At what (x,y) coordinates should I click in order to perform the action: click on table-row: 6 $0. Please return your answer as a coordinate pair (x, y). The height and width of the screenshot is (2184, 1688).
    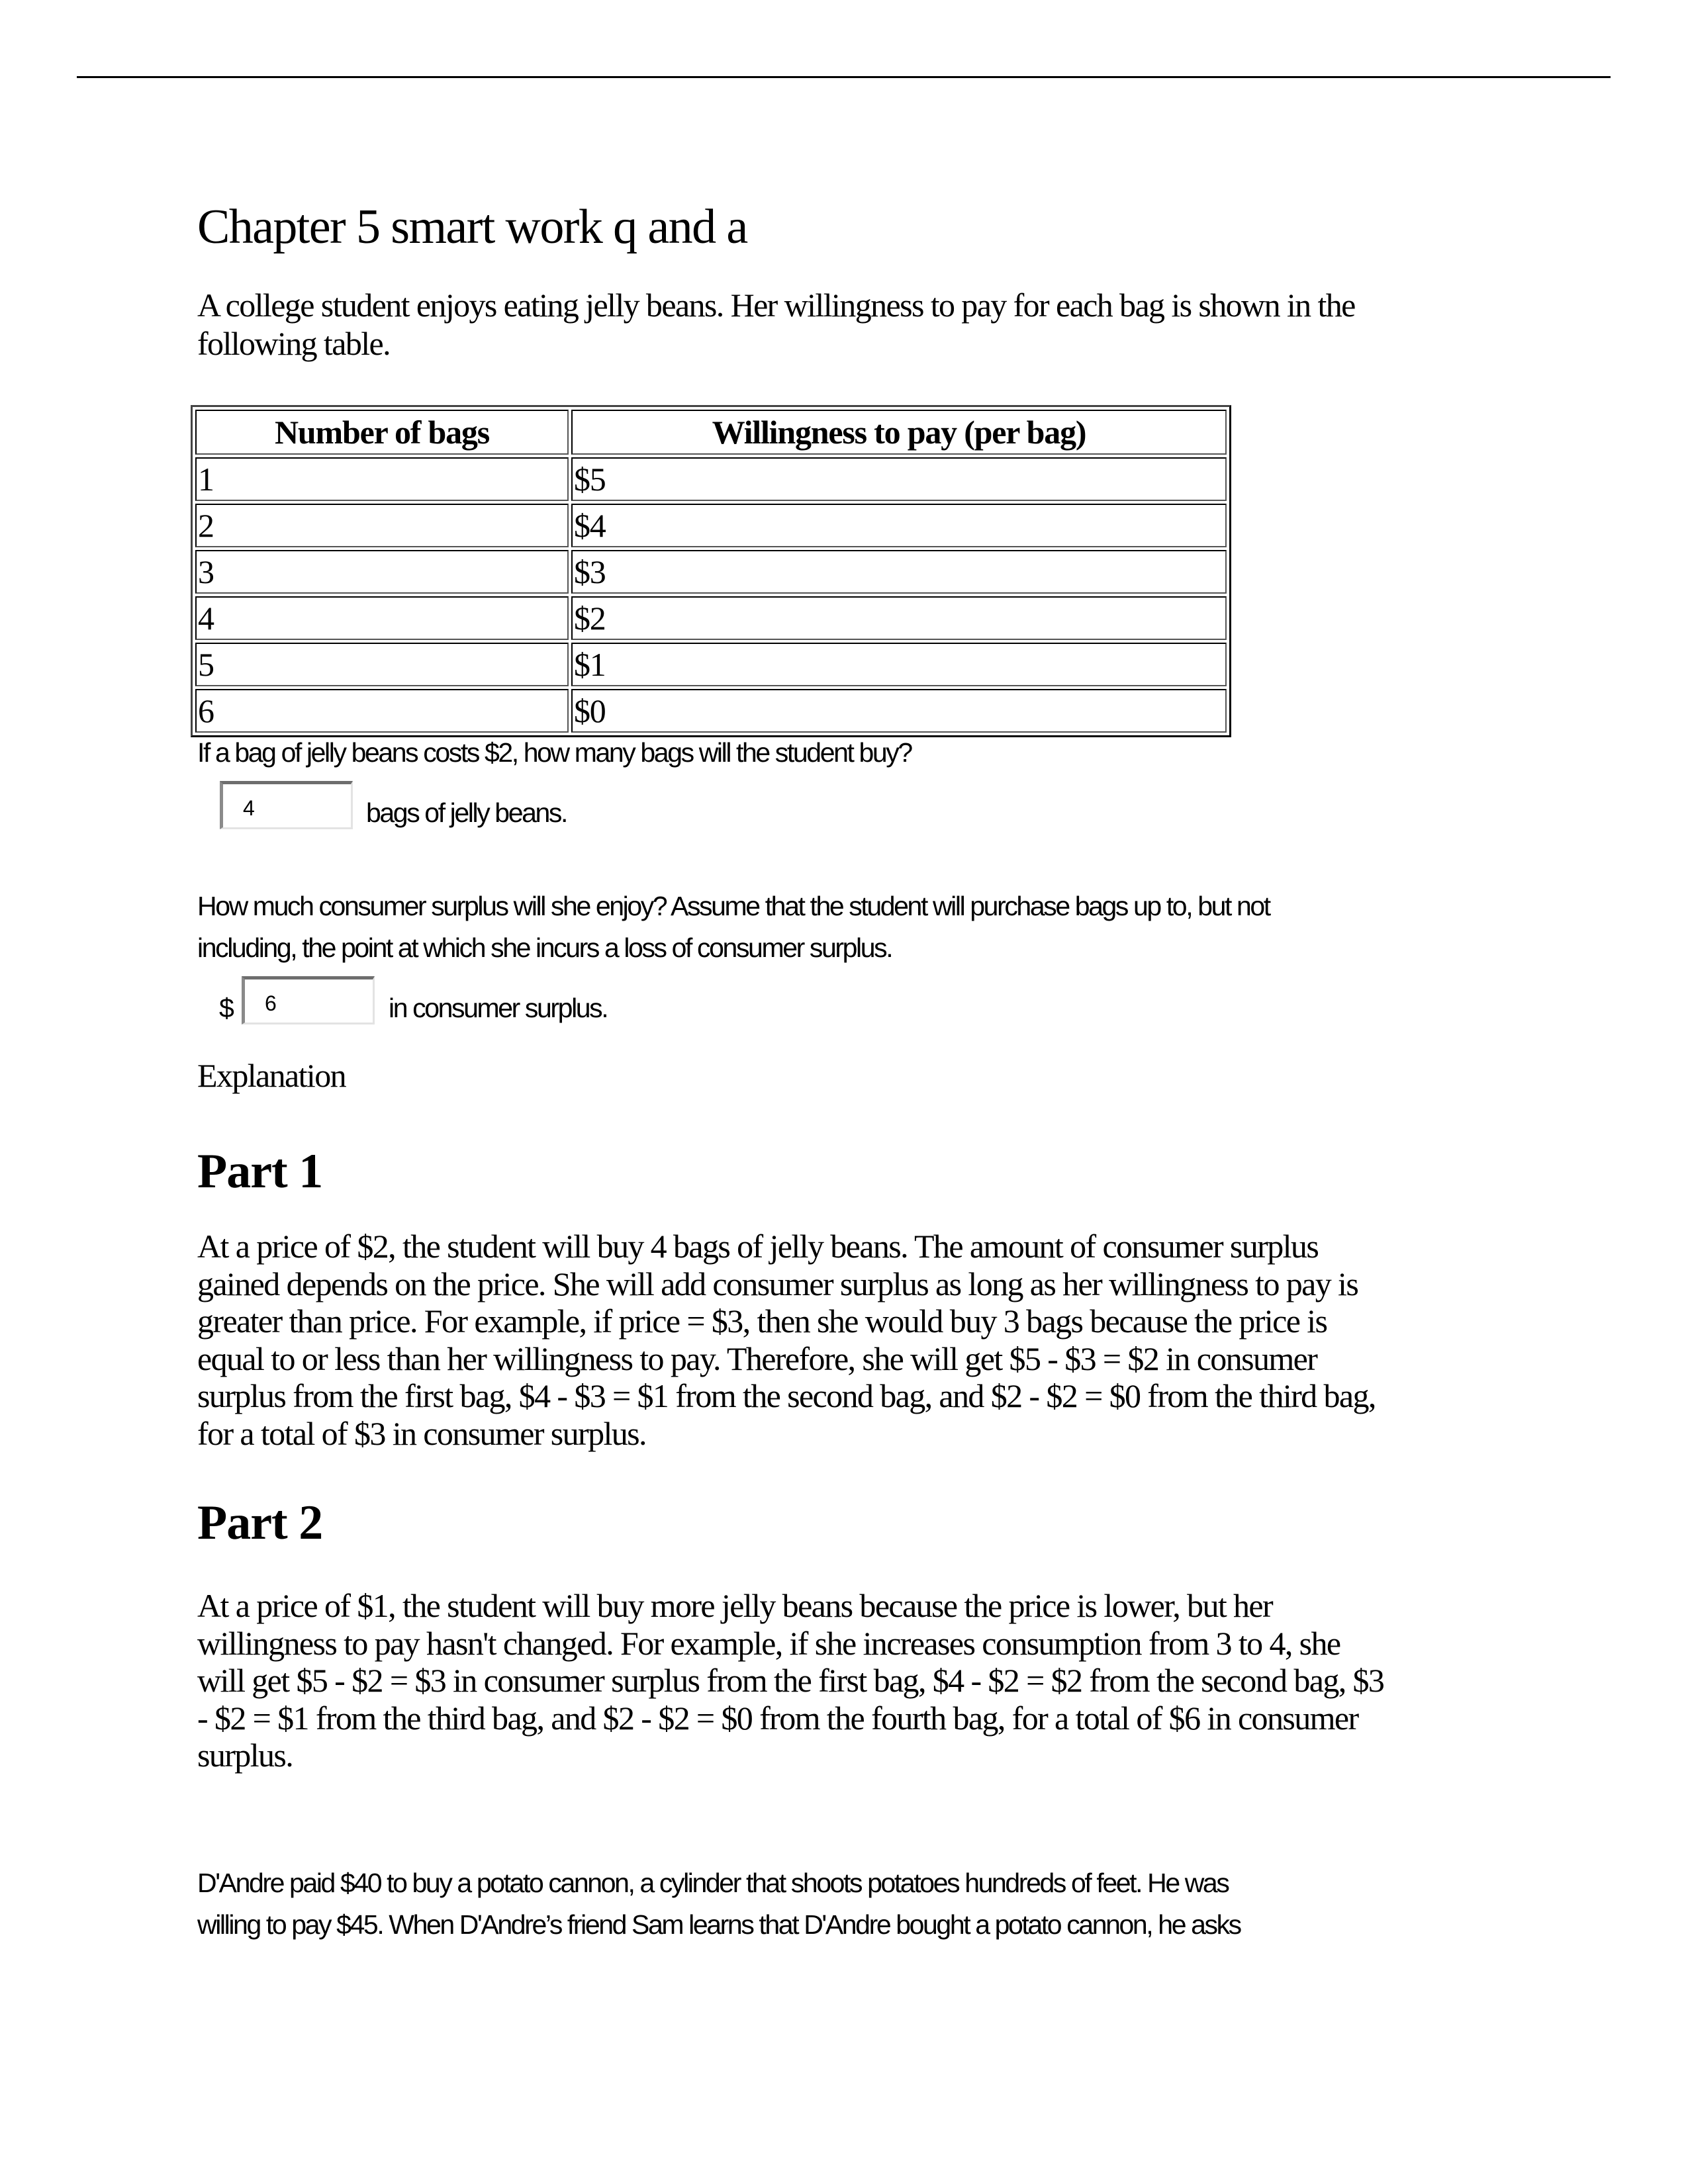
    Looking at the image, I should click on (711, 711).